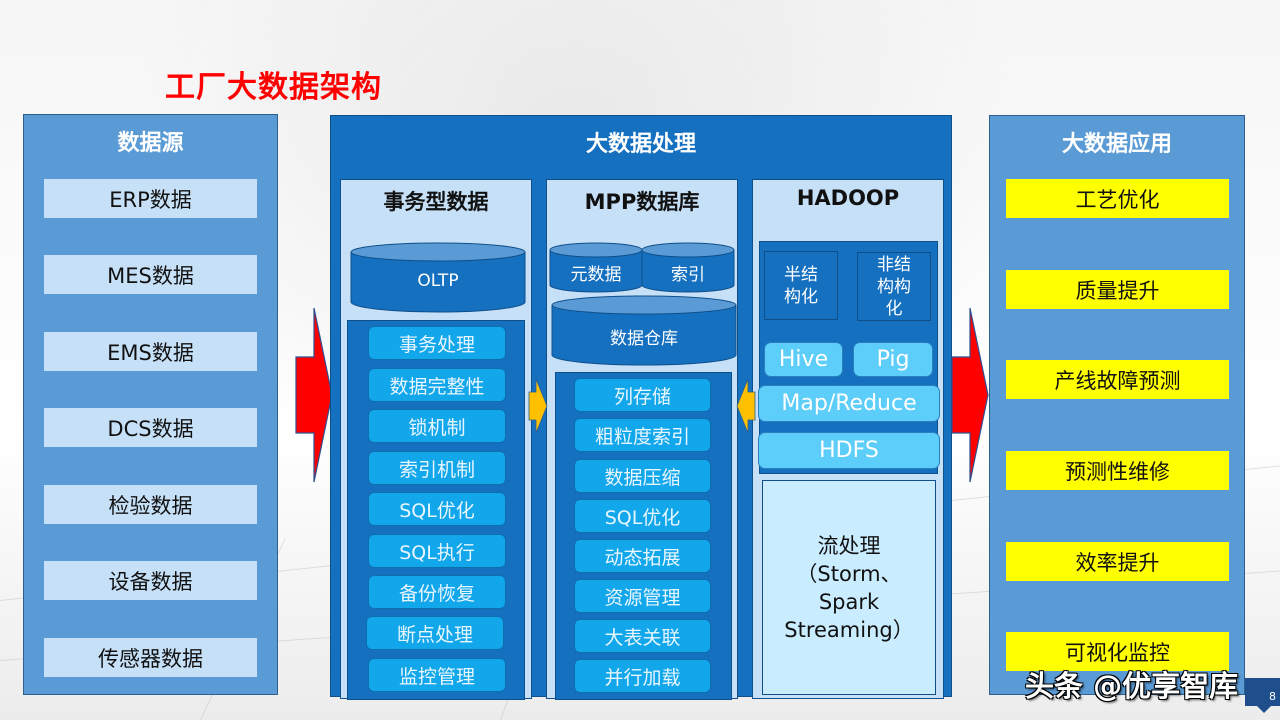  I want to click on feature-item: 索引机制, so click(437, 468).